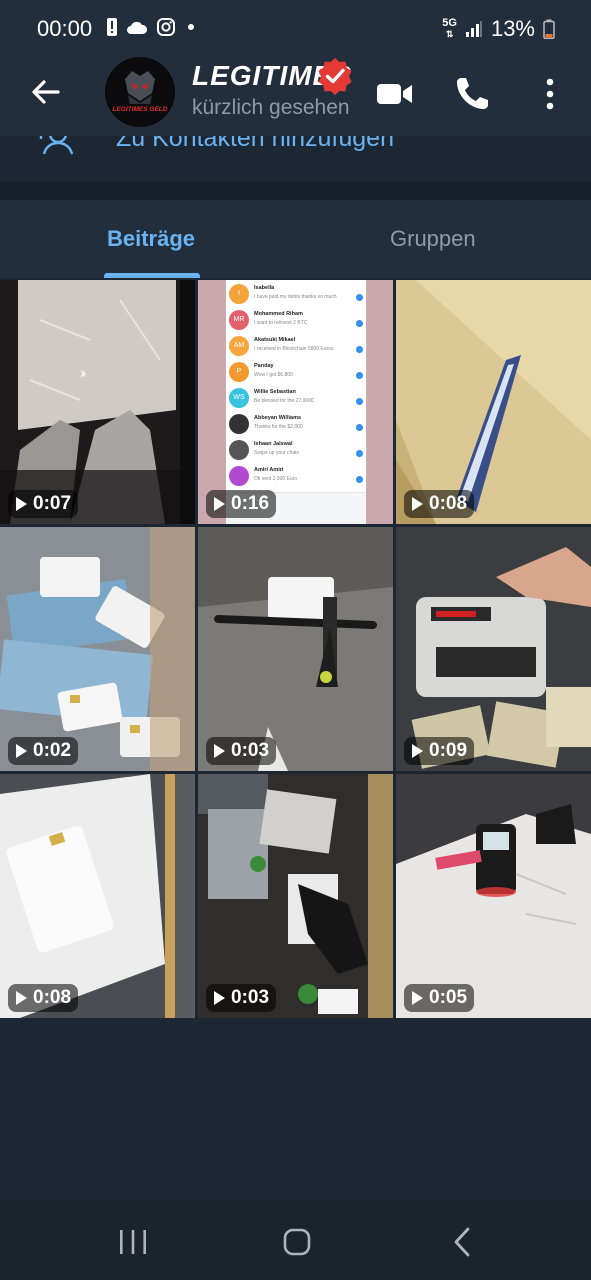 The height and width of the screenshot is (1280, 591). What do you see at coordinates (278, 418) in the screenshot?
I see `chat-preview-name: Abbeyan Williams` at bounding box center [278, 418].